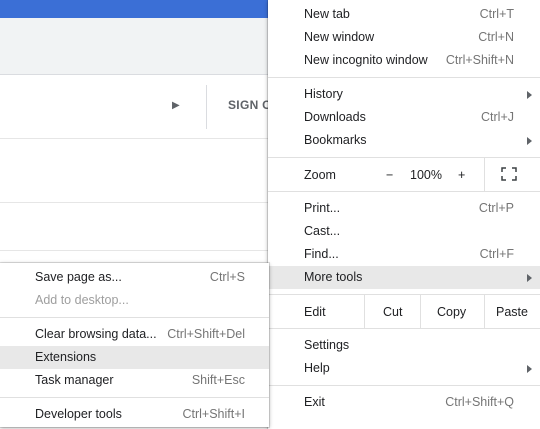  Describe the element at coordinates (389, 175) in the screenshot. I see `zoom-out-button: −` at that location.